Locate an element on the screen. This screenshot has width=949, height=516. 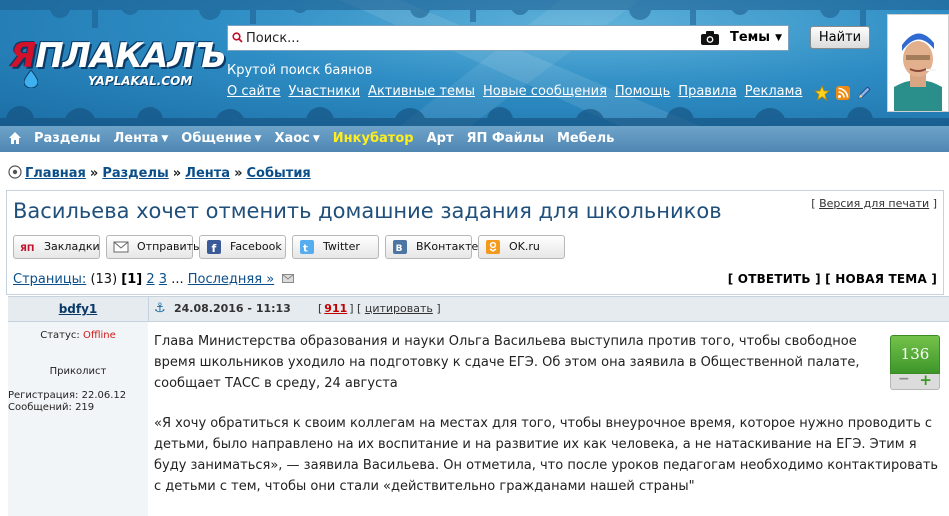
svg-text: f is located at coordinates (214, 248).